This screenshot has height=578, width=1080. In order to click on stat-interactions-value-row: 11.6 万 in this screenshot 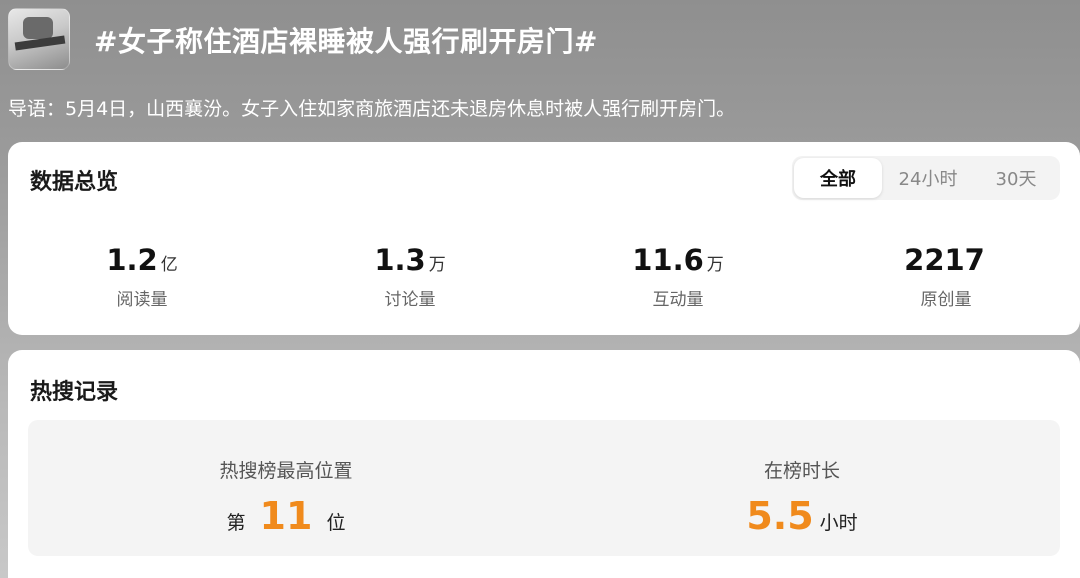, I will do `click(678, 262)`.